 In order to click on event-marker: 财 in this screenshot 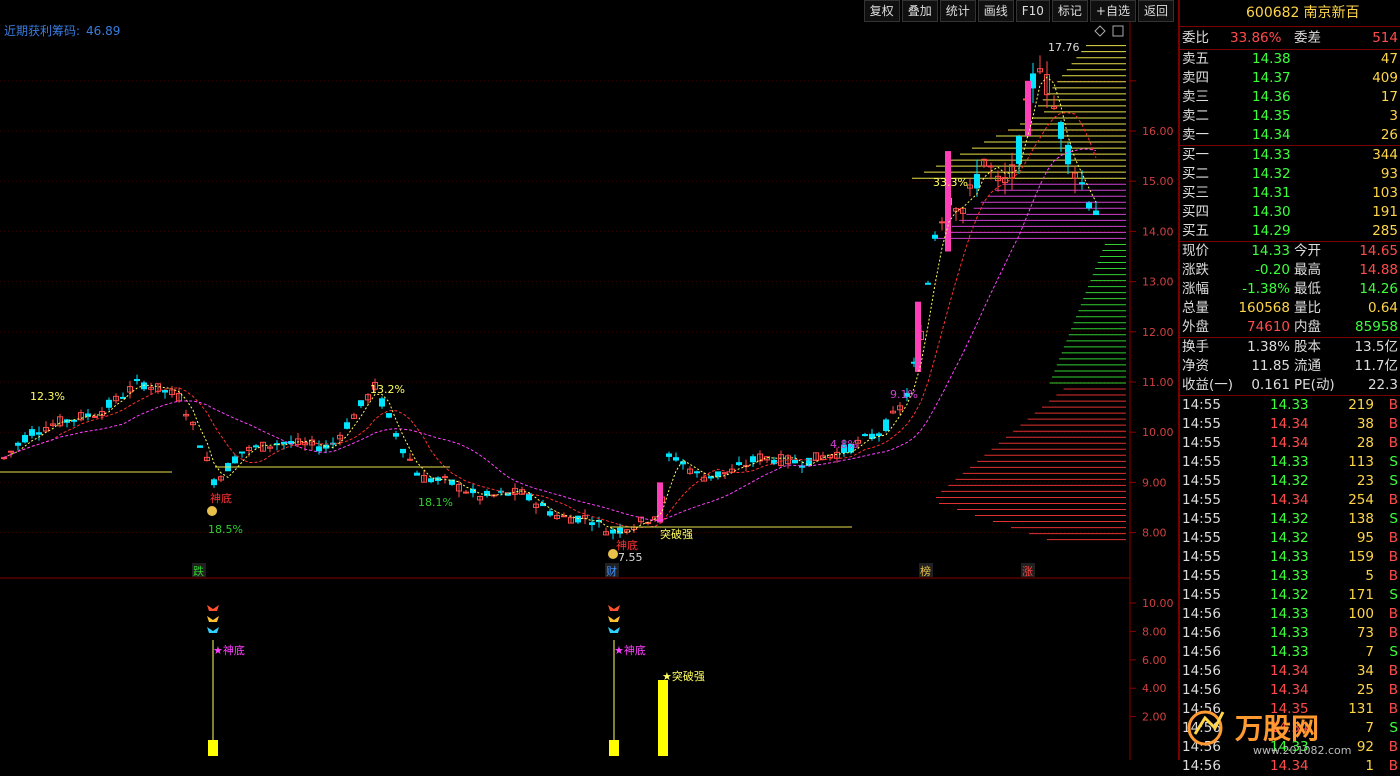, I will do `click(611, 571)`.